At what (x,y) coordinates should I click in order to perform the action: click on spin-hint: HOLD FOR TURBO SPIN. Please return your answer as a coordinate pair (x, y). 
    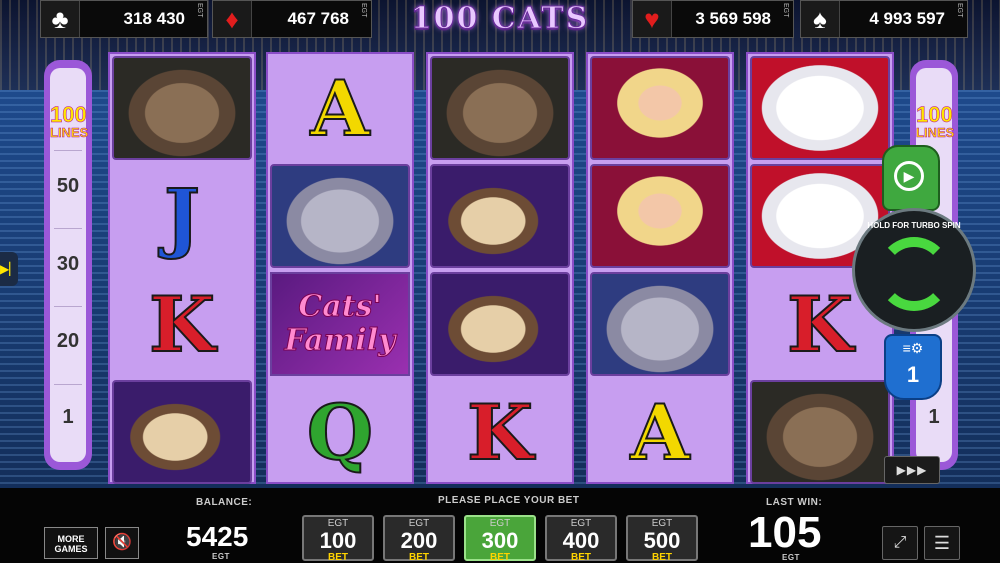
    Looking at the image, I should click on (914, 225).